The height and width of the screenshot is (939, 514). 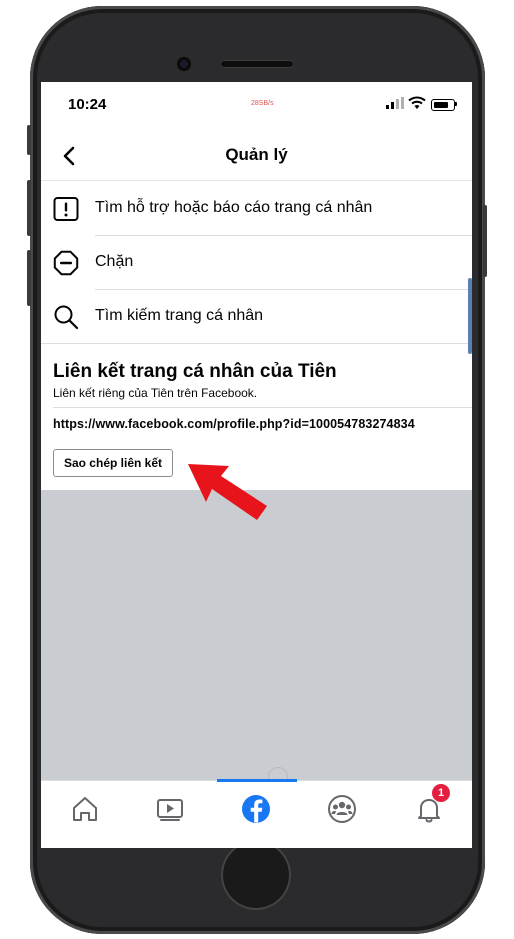 I want to click on menu-item-block: Chặn, so click(x=256, y=263).